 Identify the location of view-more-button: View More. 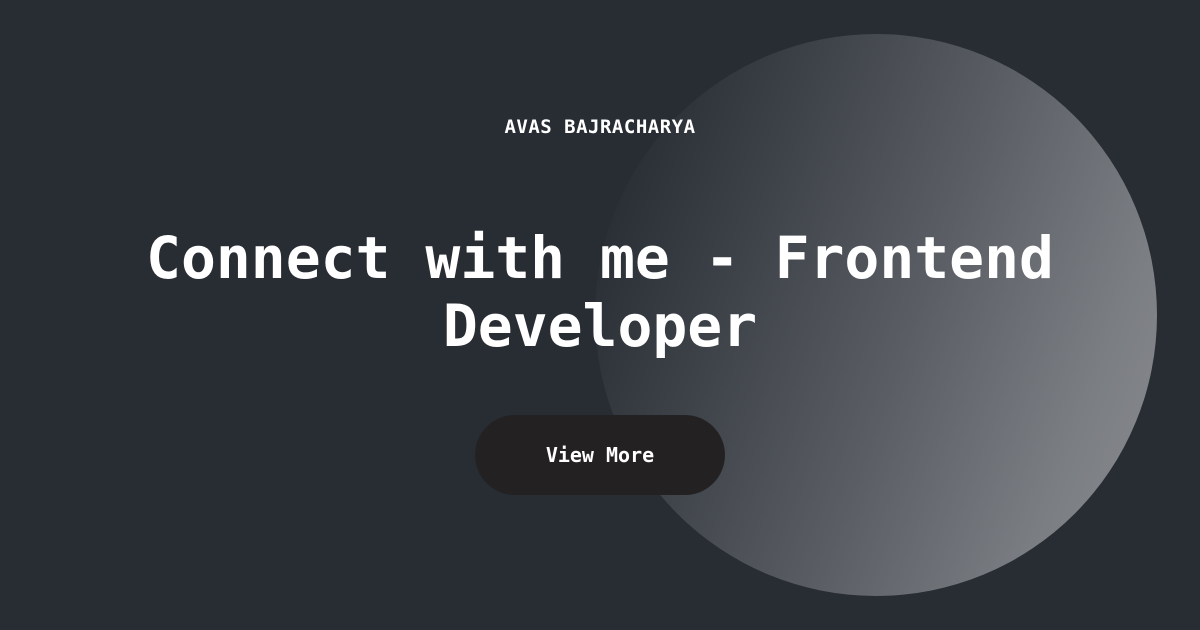
(600, 455).